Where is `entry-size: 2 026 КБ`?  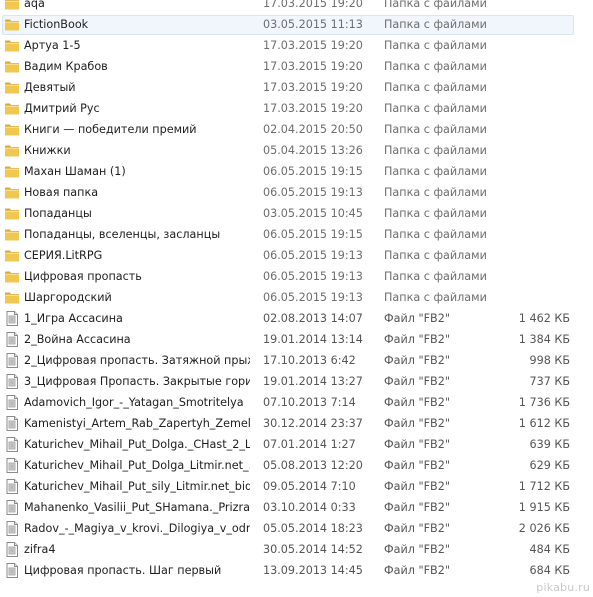 entry-size: 2 026 КБ is located at coordinates (544, 528).